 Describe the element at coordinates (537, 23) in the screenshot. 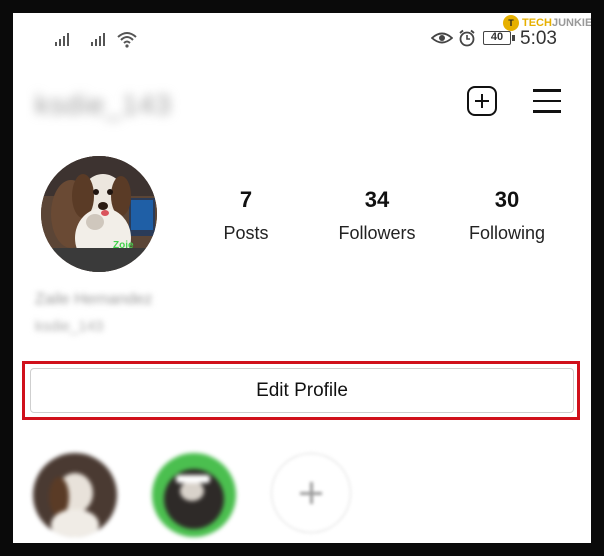

I see `watermark-tech: TECH` at that location.